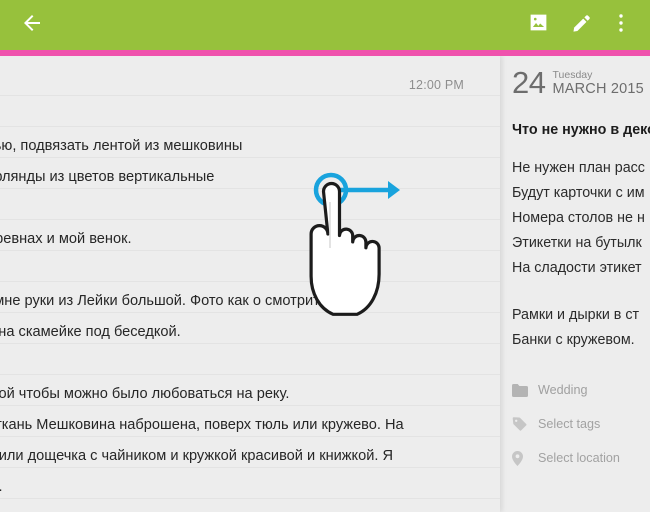  I want to click on note-line: и тканью, подвязать лентой из мешковины, so click(121, 146).